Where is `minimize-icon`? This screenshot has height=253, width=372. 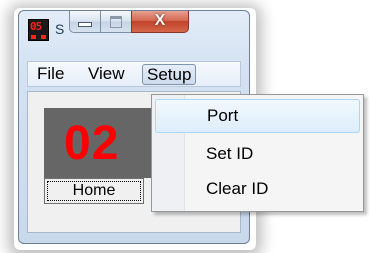 minimize-icon is located at coordinates (85, 24).